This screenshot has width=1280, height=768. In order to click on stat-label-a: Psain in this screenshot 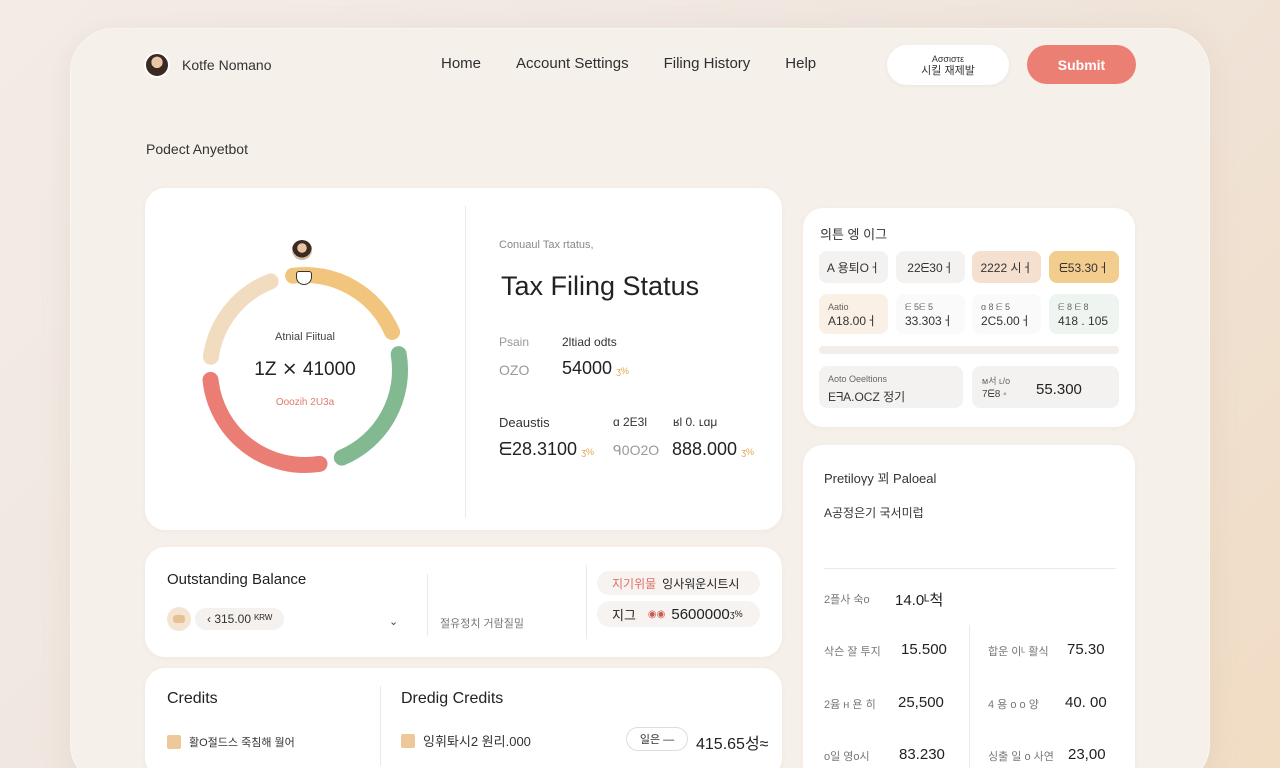, I will do `click(514, 342)`.